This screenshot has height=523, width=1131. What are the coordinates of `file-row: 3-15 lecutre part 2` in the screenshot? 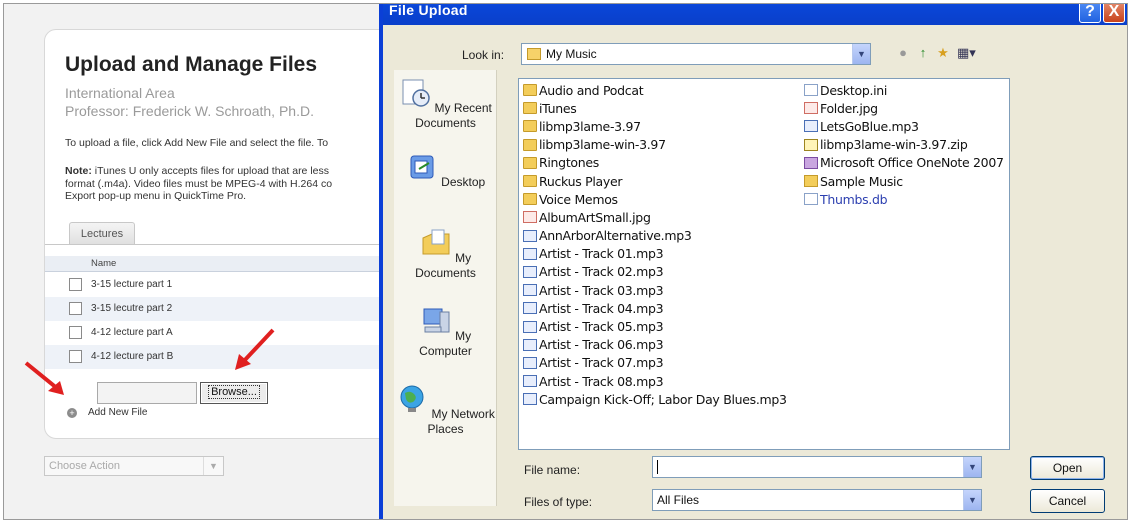 It's located at (220, 309).